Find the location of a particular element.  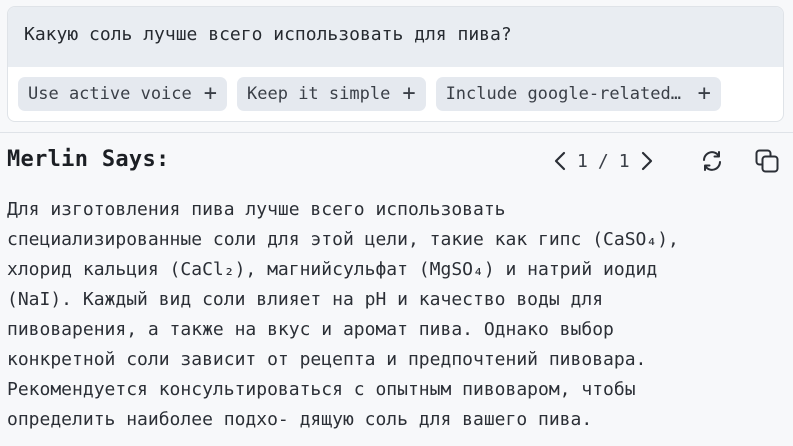

chevron-right-icon is located at coordinates (647, 161).